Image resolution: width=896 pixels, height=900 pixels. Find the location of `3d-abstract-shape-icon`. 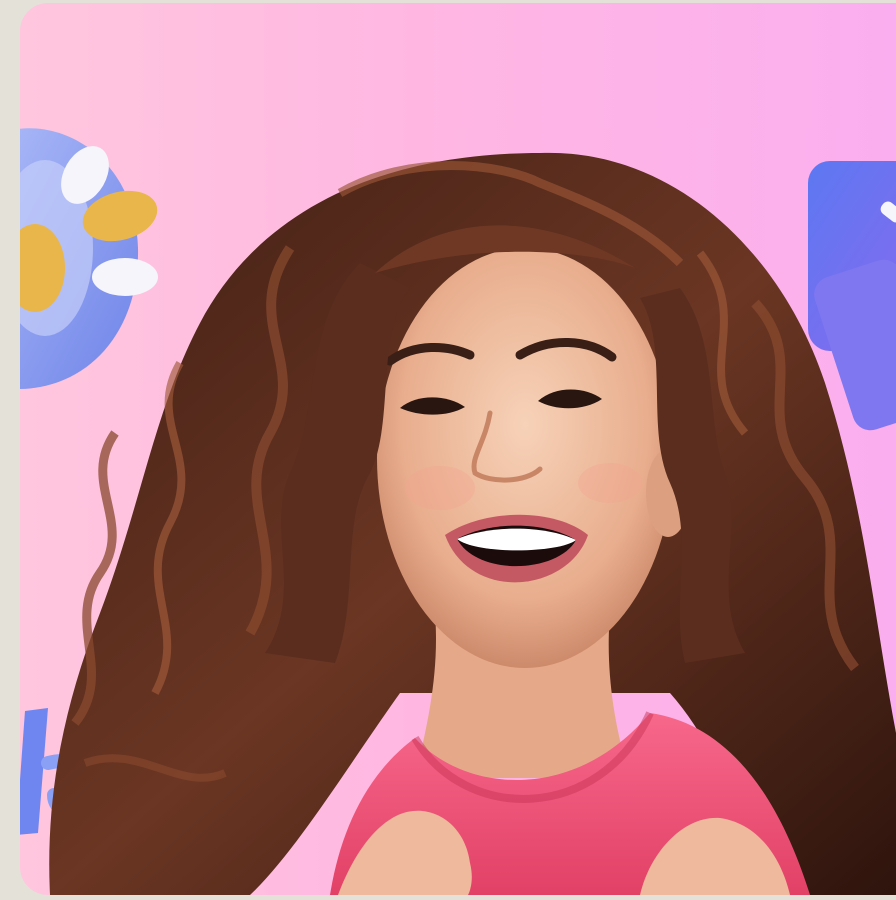

3d-abstract-shape-icon is located at coordinates (89, 258).